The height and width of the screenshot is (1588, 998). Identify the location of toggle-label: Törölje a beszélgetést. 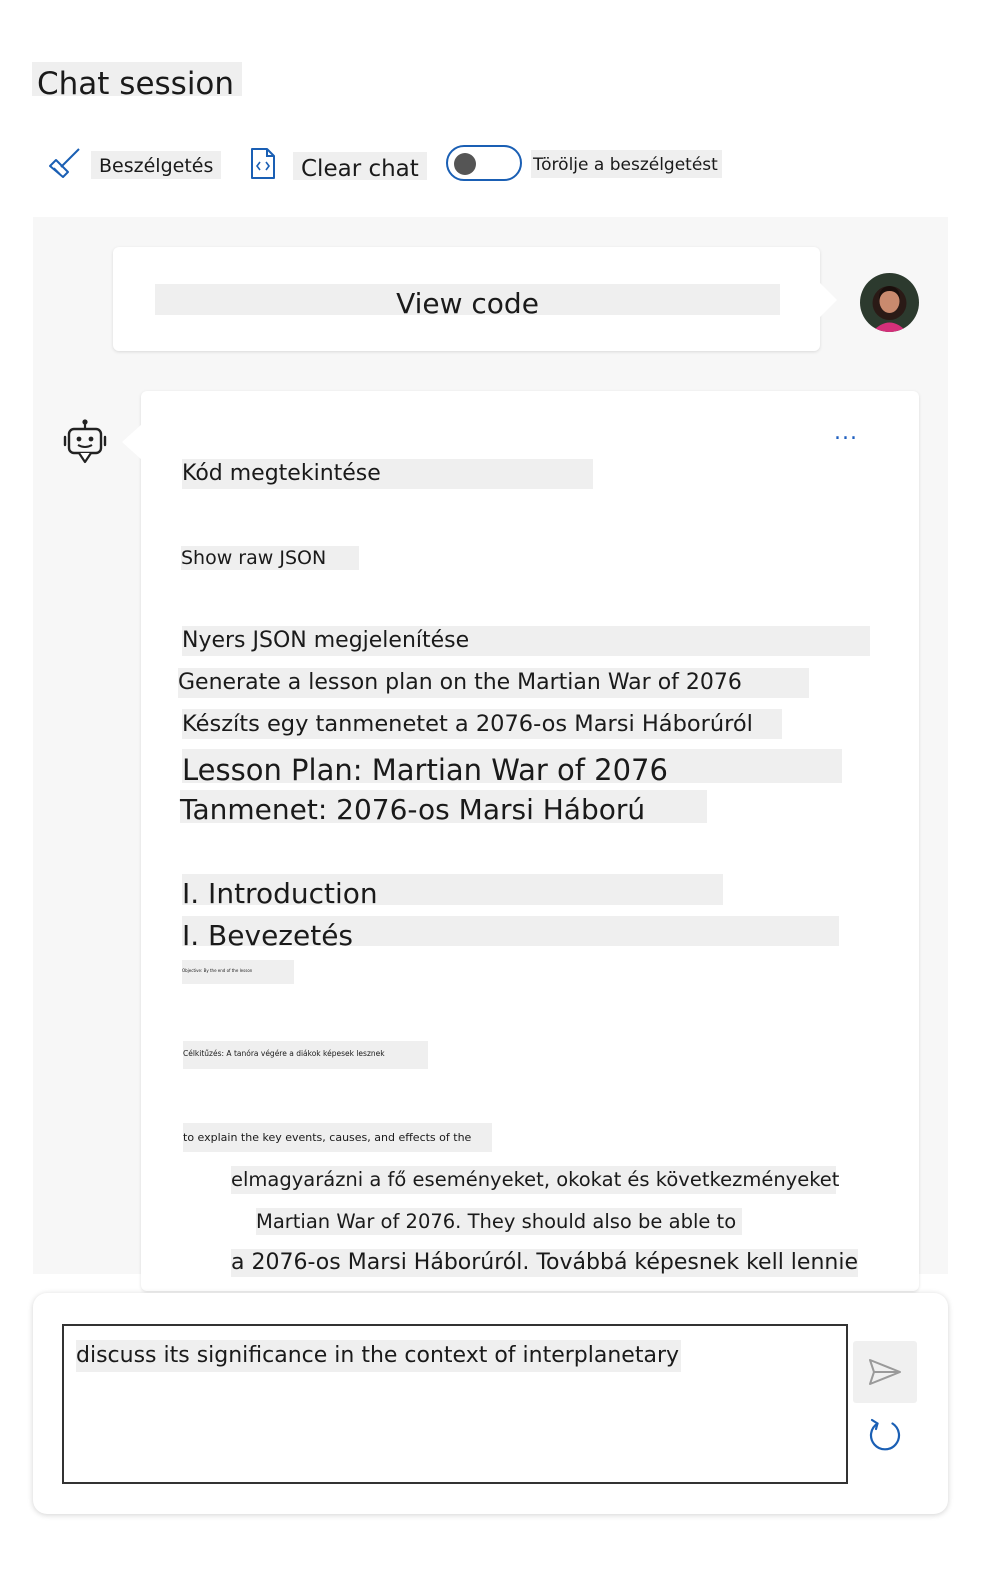
(626, 164).